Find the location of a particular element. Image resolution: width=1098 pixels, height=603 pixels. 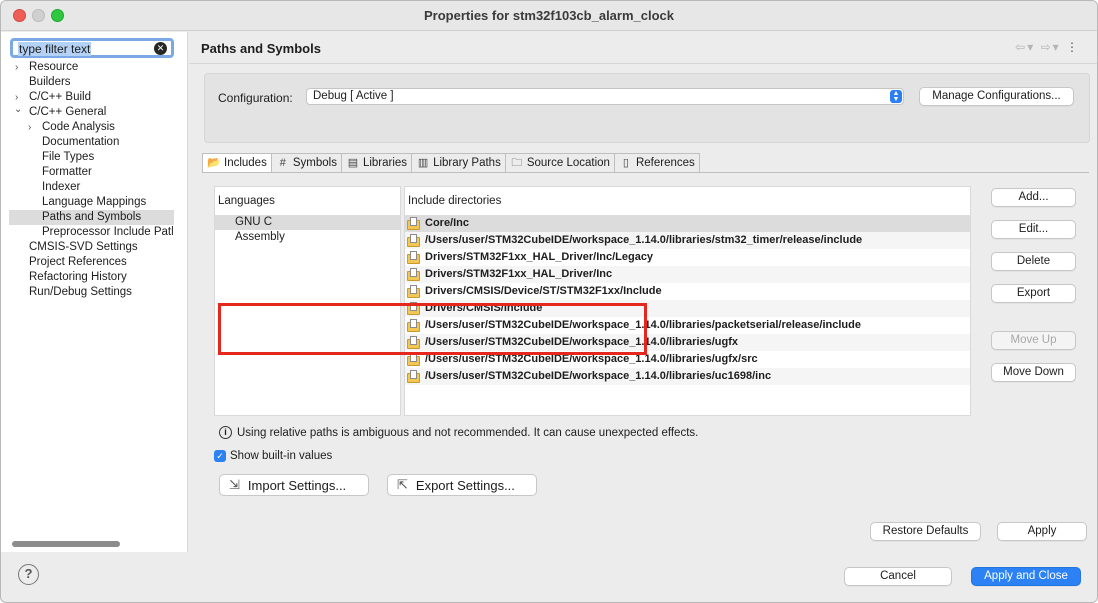

tree-item-label: Refactoring History is located at coordinates (78, 277).